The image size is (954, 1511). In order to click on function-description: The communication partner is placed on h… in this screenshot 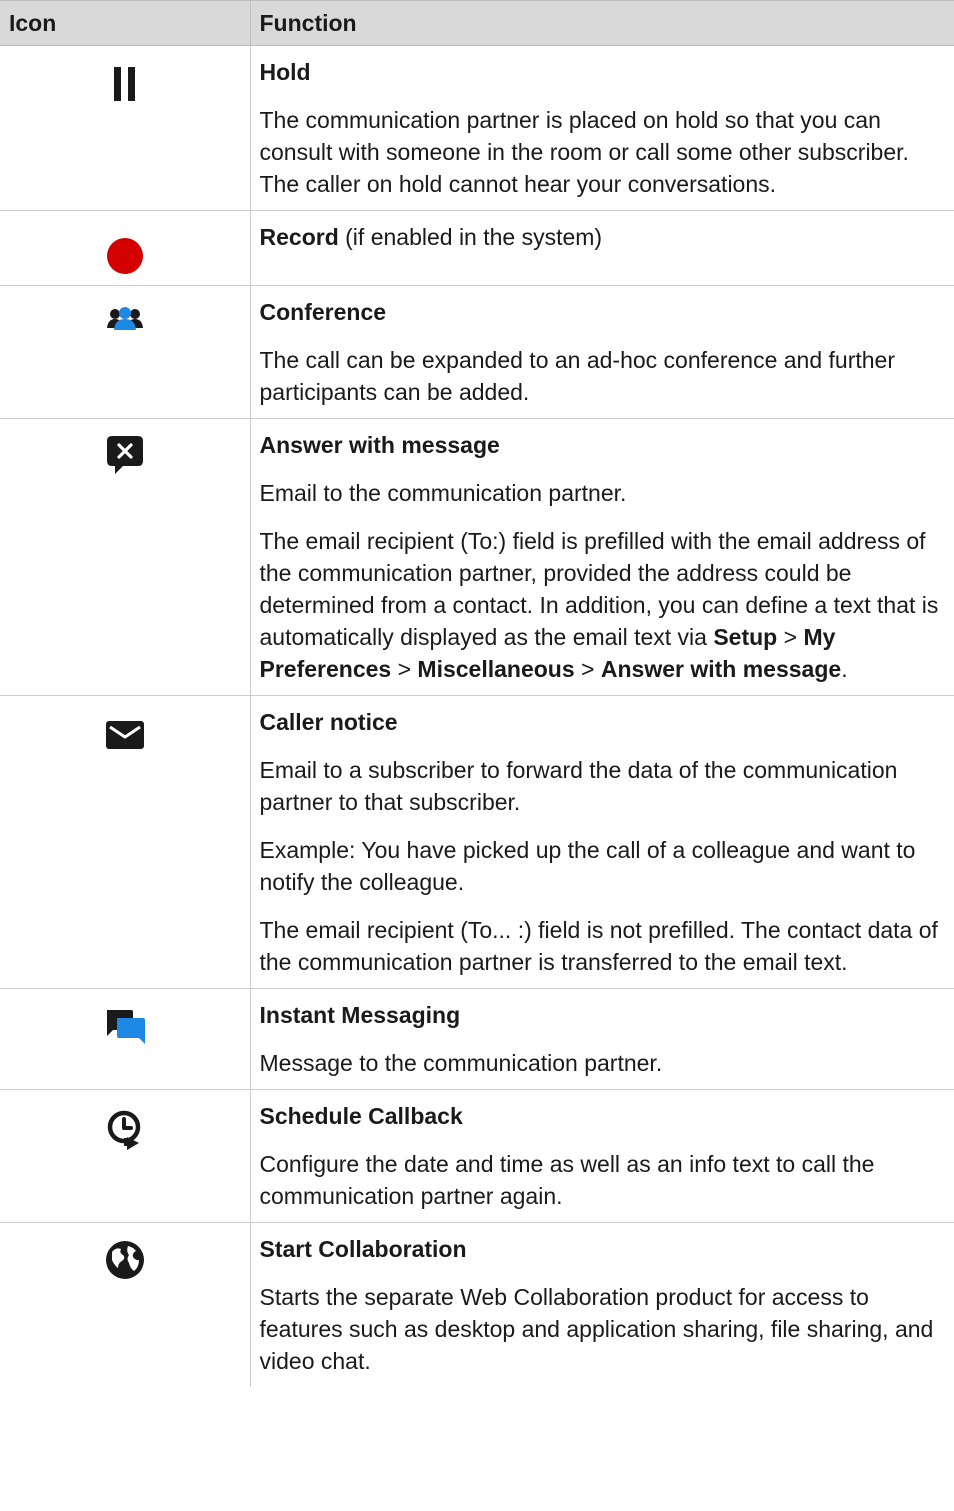, I will do `click(584, 152)`.